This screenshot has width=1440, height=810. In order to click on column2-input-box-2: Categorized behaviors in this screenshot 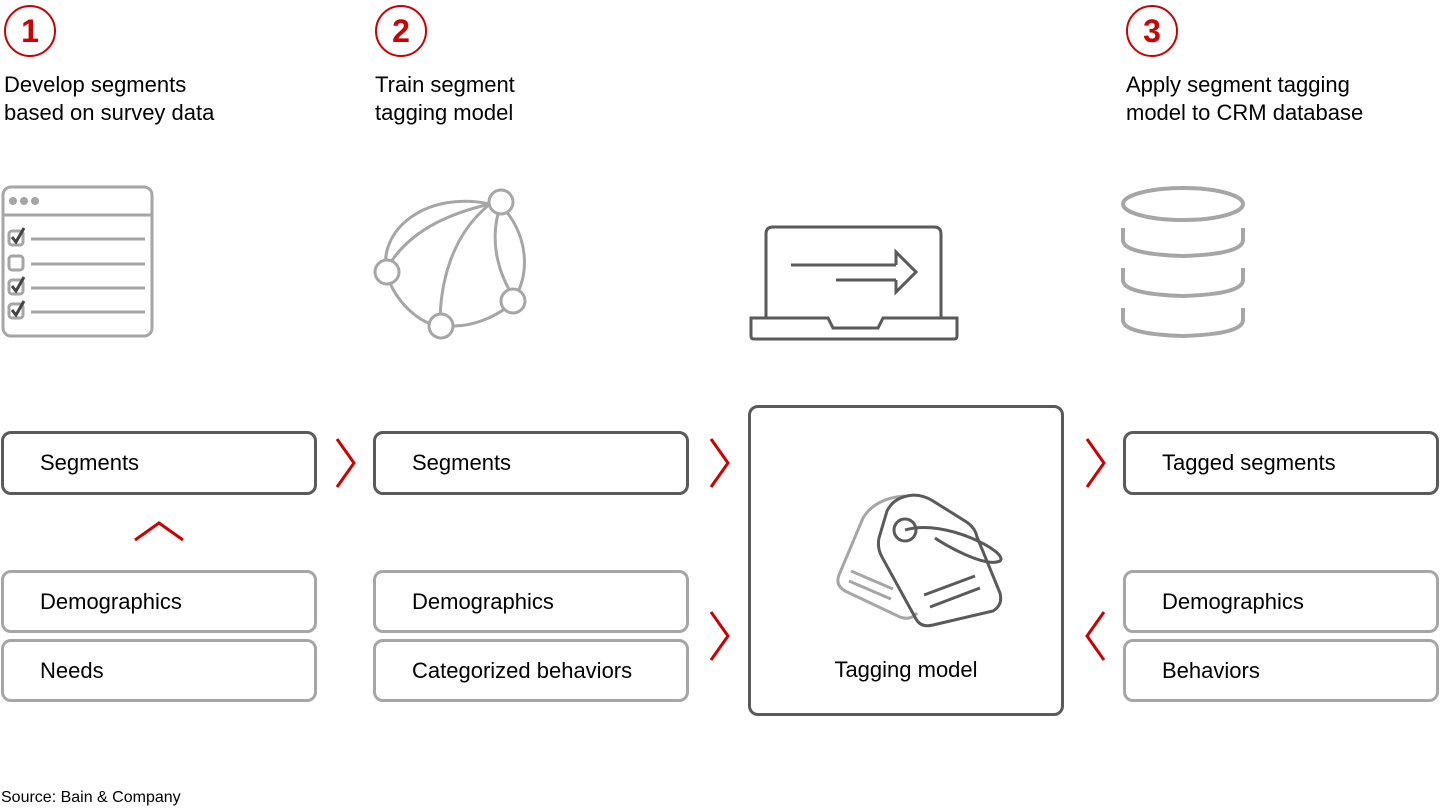, I will do `click(531, 670)`.